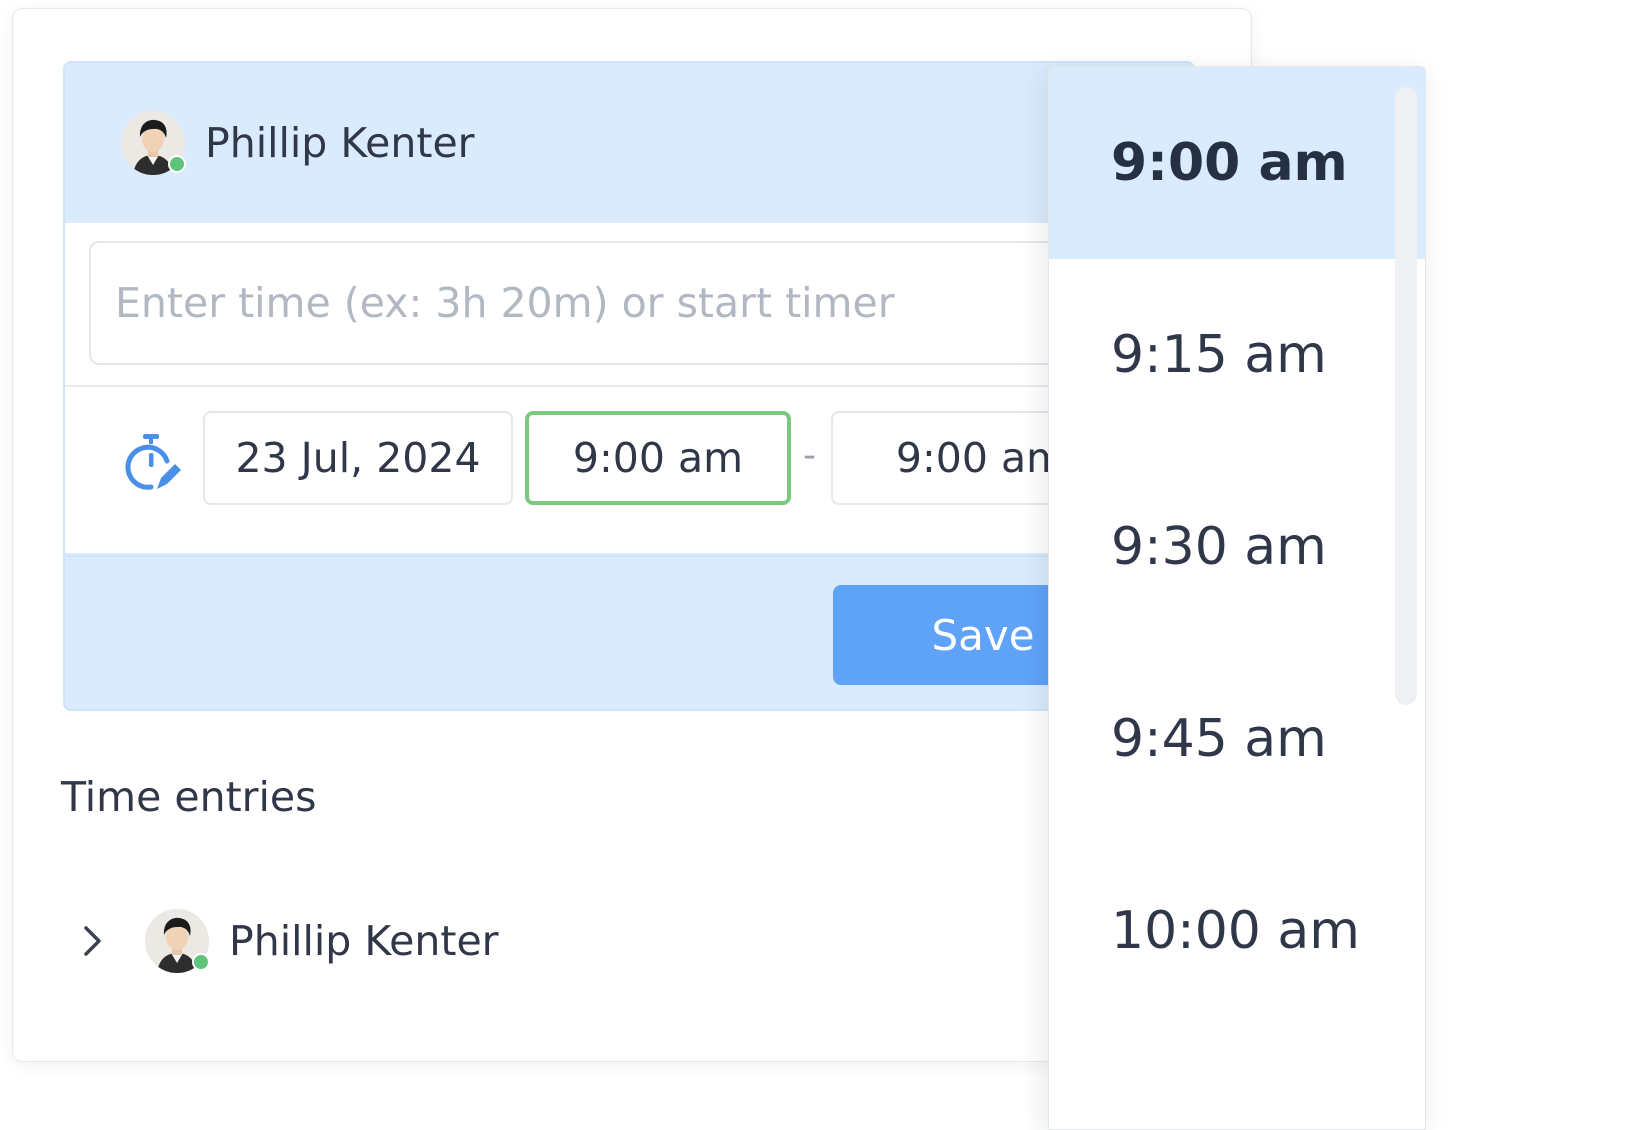  I want to click on time-option: 10:00 am, so click(1237, 931).